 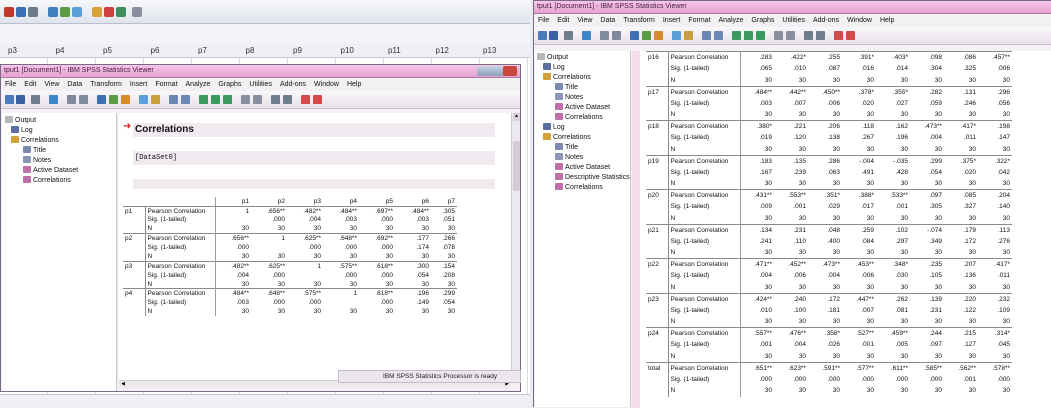 I want to click on tree-item-title: Title, so click(x=77, y=151).